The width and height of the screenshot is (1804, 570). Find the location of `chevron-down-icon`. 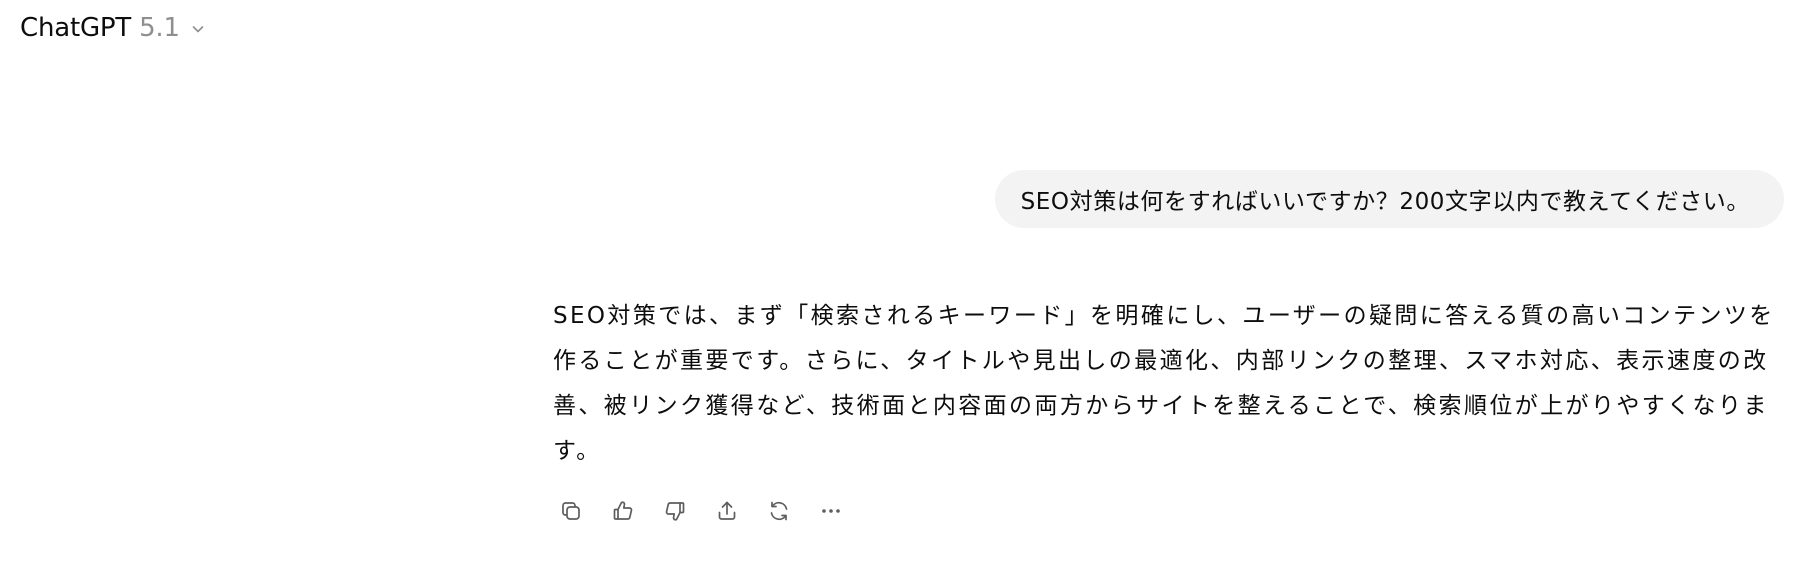

chevron-down-icon is located at coordinates (198, 29).